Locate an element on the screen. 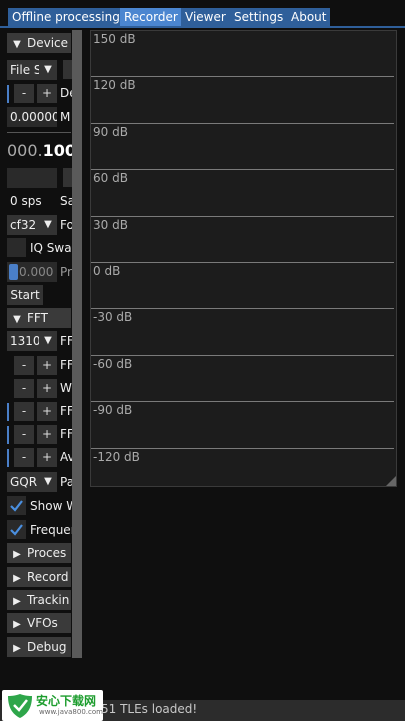 This screenshot has width=405, height=721. frequency-input is located at coordinates (32, 178).